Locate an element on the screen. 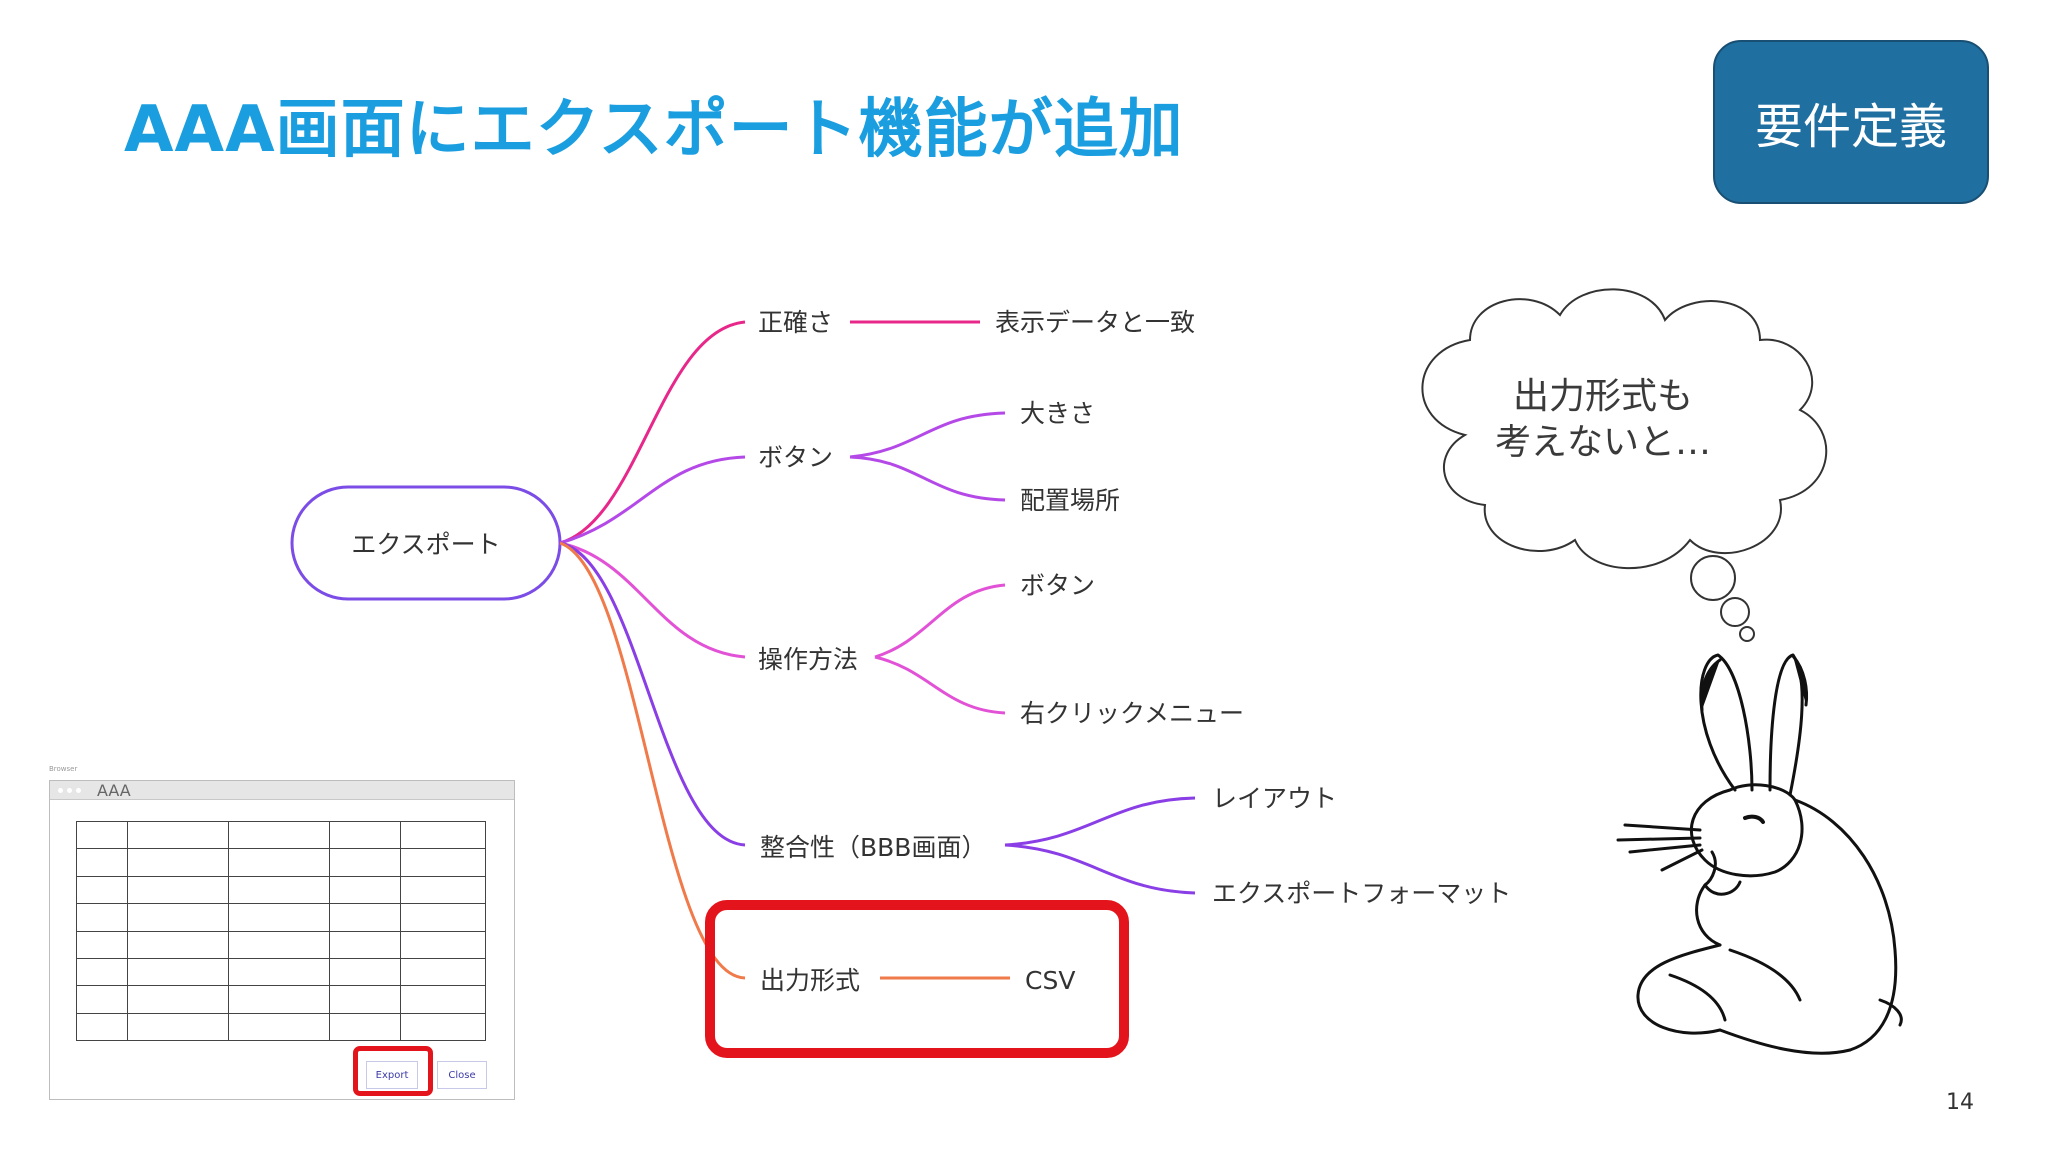  leaf-placement: 配置場所 is located at coordinates (1070, 500).